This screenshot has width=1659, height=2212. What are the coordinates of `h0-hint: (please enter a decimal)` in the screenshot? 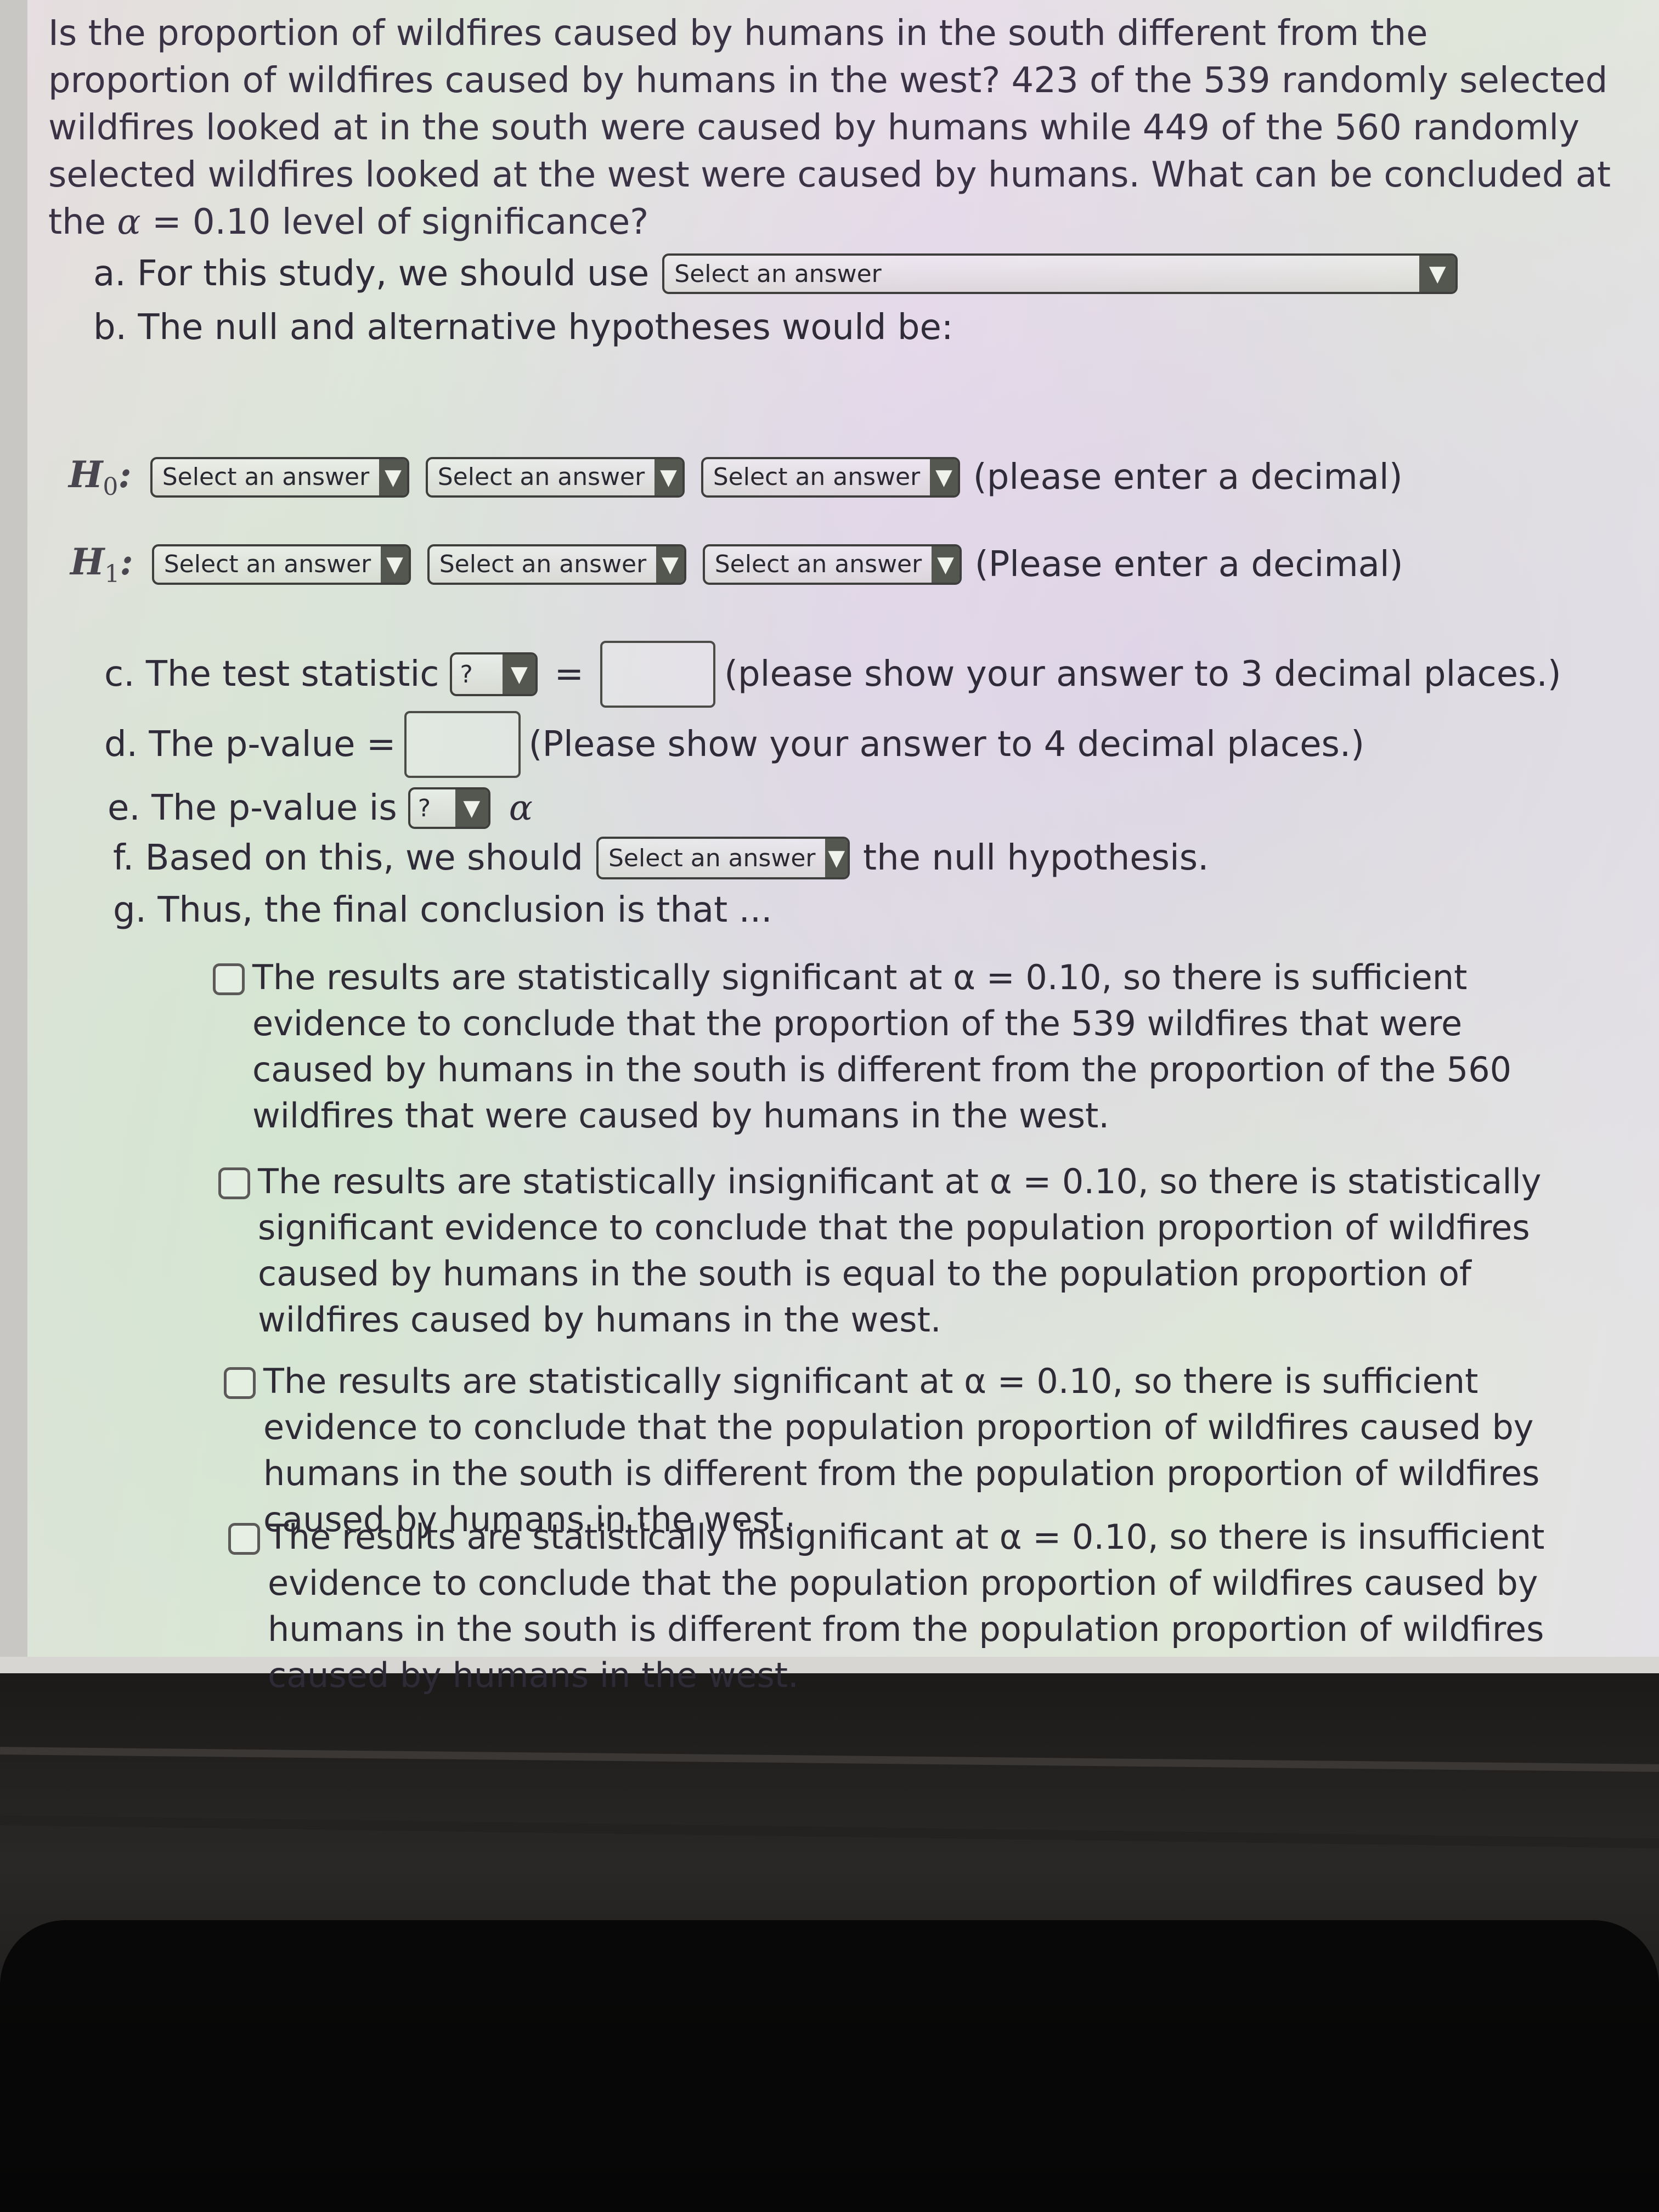 It's located at (1188, 477).